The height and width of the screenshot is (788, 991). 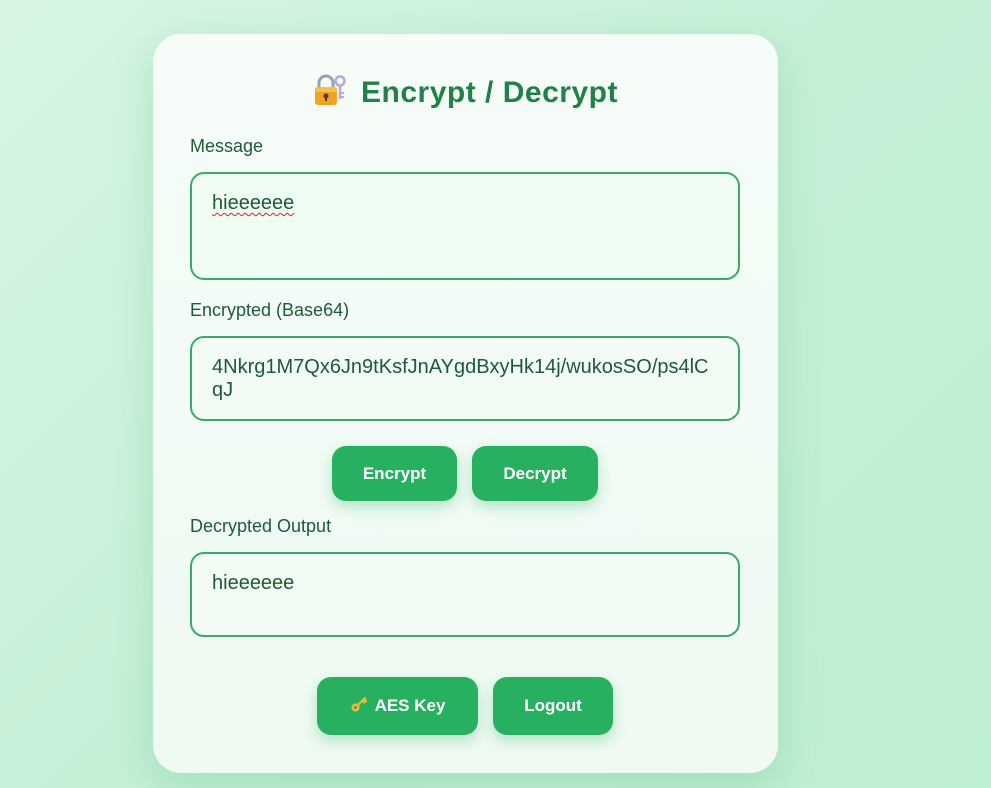 What do you see at coordinates (489, 92) in the screenshot?
I see `page-title-text: Encrypt / Decrypt` at bounding box center [489, 92].